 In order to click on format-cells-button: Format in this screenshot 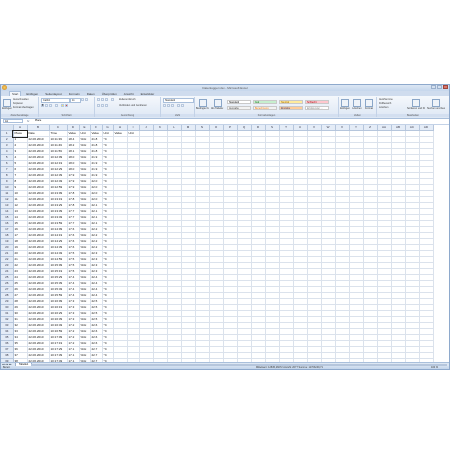, I will do `click(369, 105)`.